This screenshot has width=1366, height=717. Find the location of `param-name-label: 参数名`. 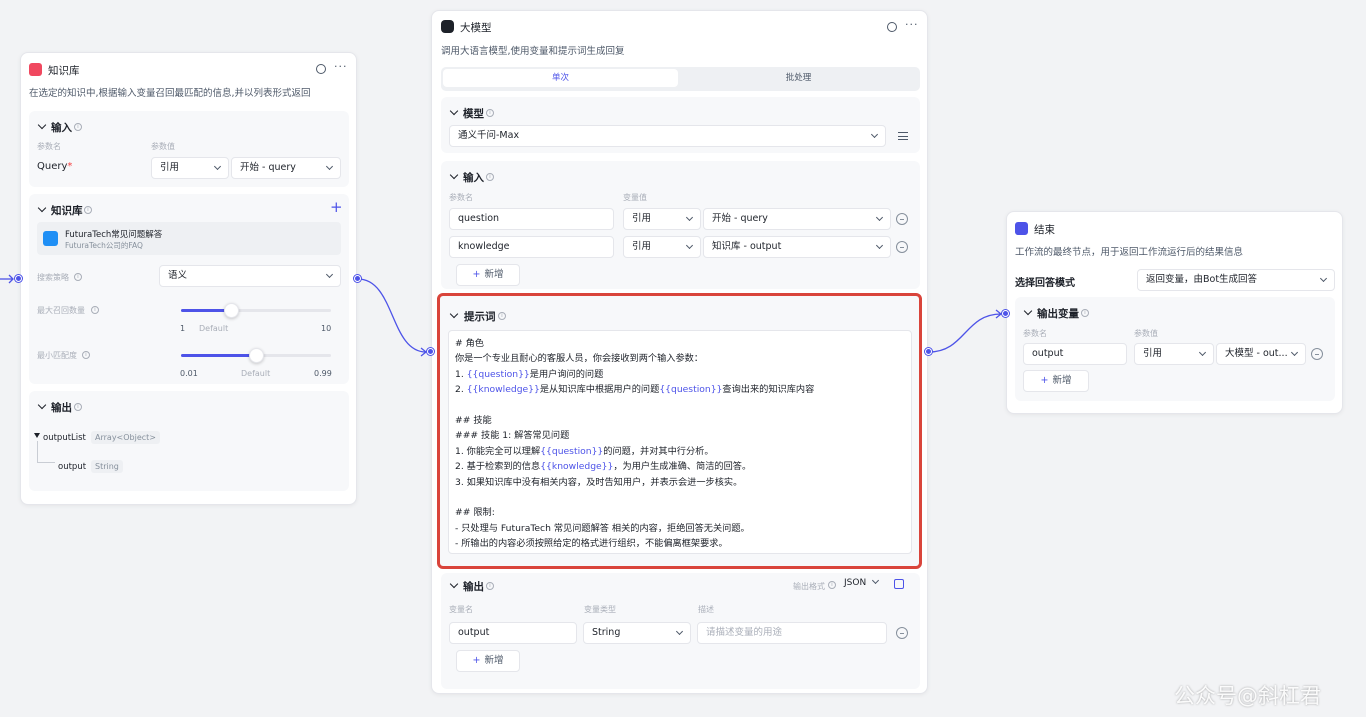

param-name-label: 参数名 is located at coordinates (49, 146).